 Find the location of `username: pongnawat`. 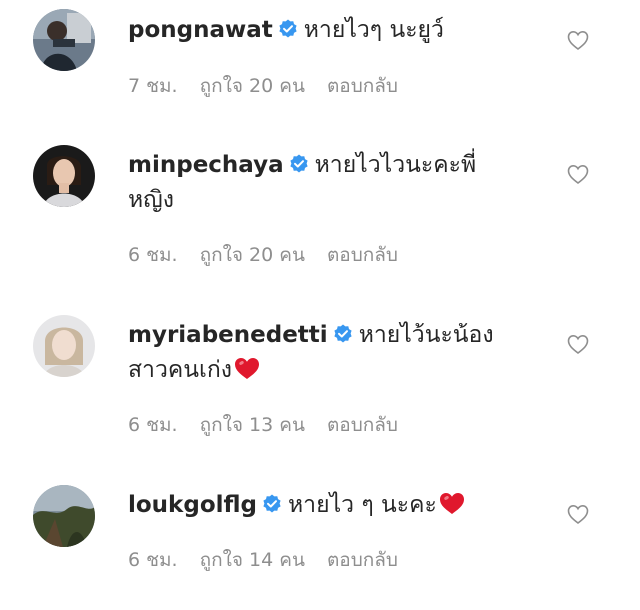

username: pongnawat is located at coordinates (200, 30).